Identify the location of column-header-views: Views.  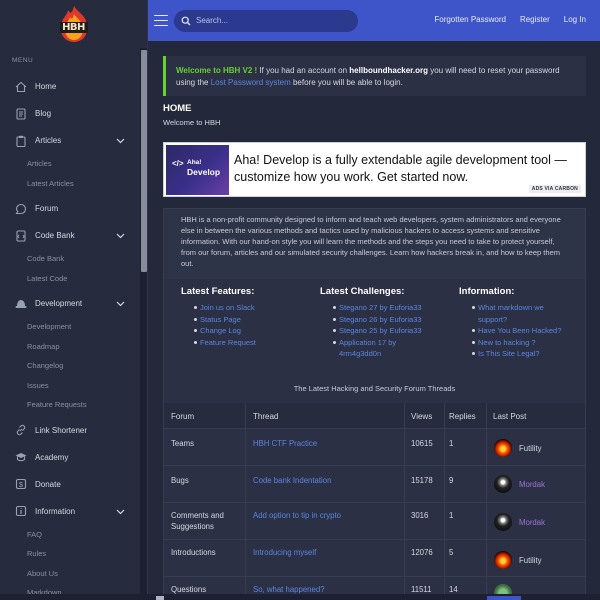
(422, 416).